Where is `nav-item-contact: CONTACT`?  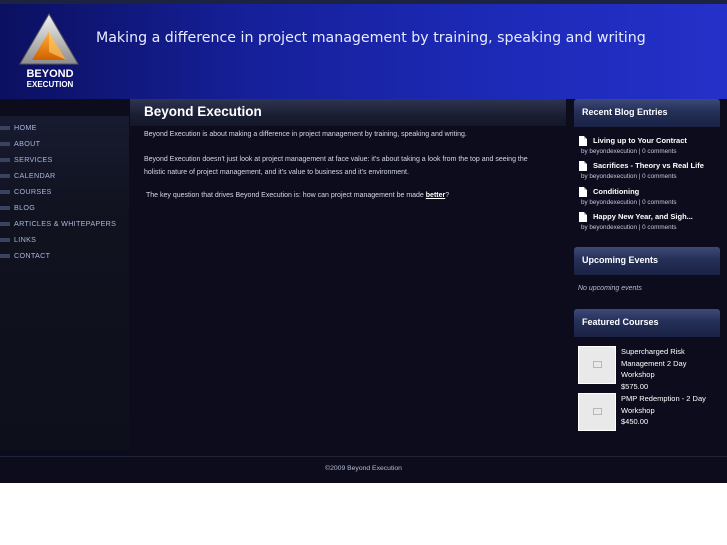
nav-item-contact: CONTACT is located at coordinates (64, 256).